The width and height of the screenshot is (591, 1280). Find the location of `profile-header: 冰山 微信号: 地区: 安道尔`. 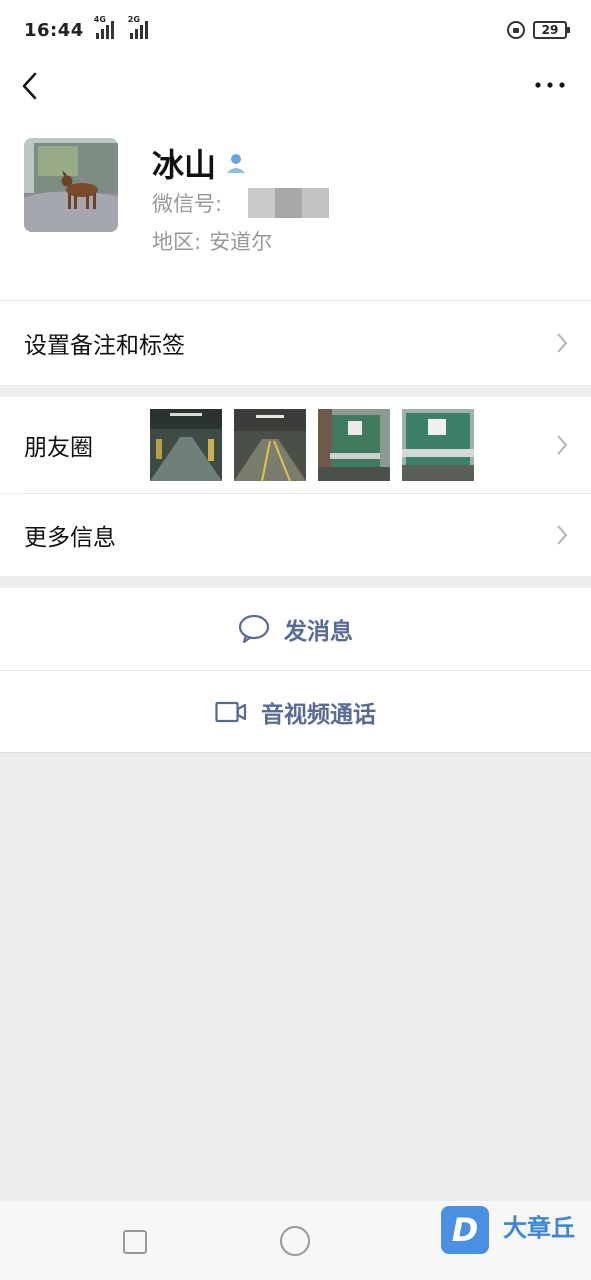

profile-header: 冰山 微信号: 地区: 安道尔 is located at coordinates (295, 205).